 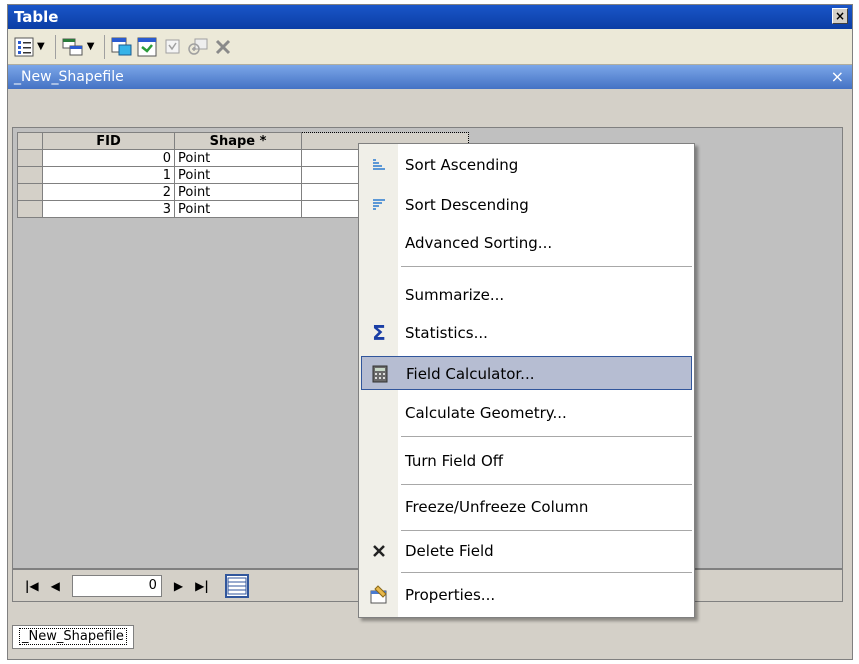 I want to click on select-by-attributes-icon, so click(x=121, y=46).